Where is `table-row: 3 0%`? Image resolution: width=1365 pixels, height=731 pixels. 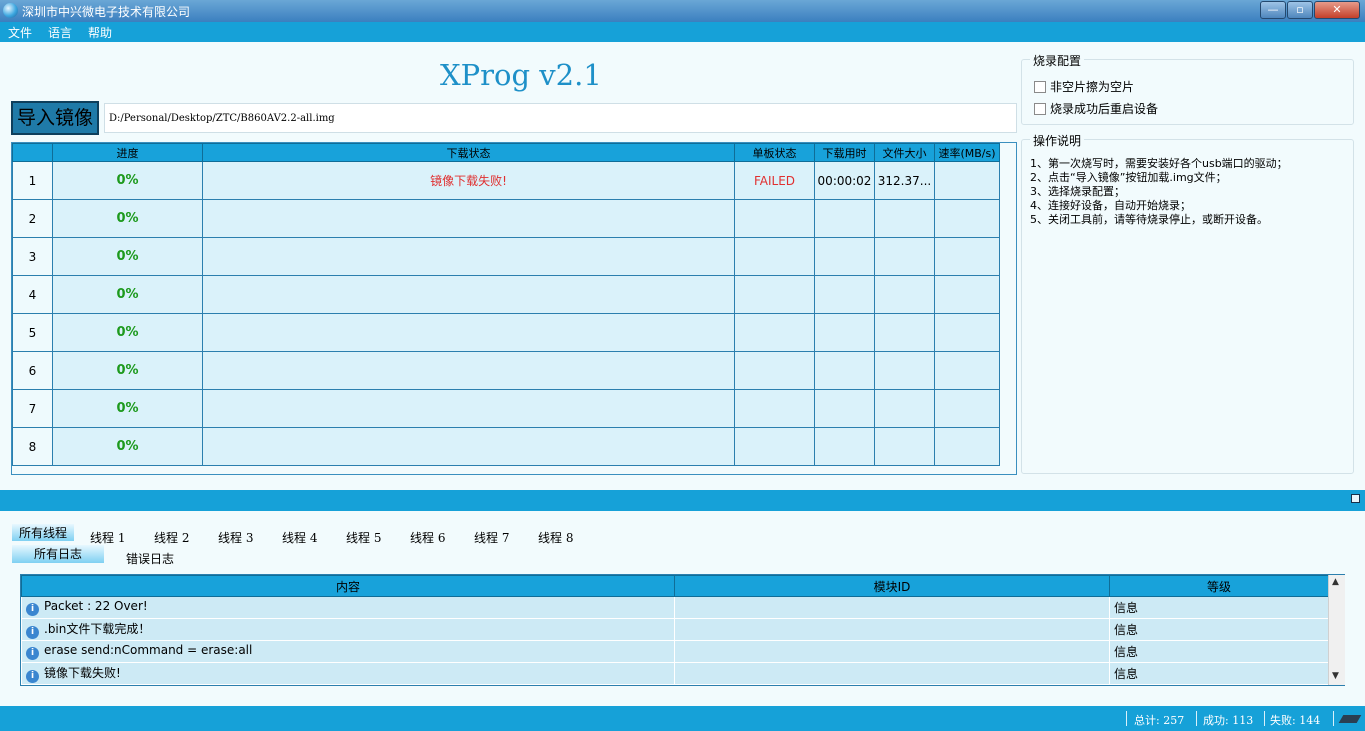 table-row: 3 0% is located at coordinates (506, 256).